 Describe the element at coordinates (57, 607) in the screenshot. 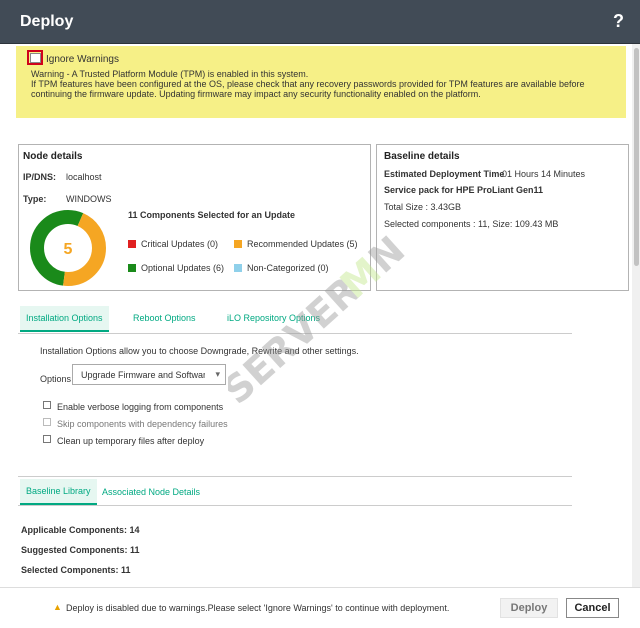

I see `warning-icon: ▲` at that location.